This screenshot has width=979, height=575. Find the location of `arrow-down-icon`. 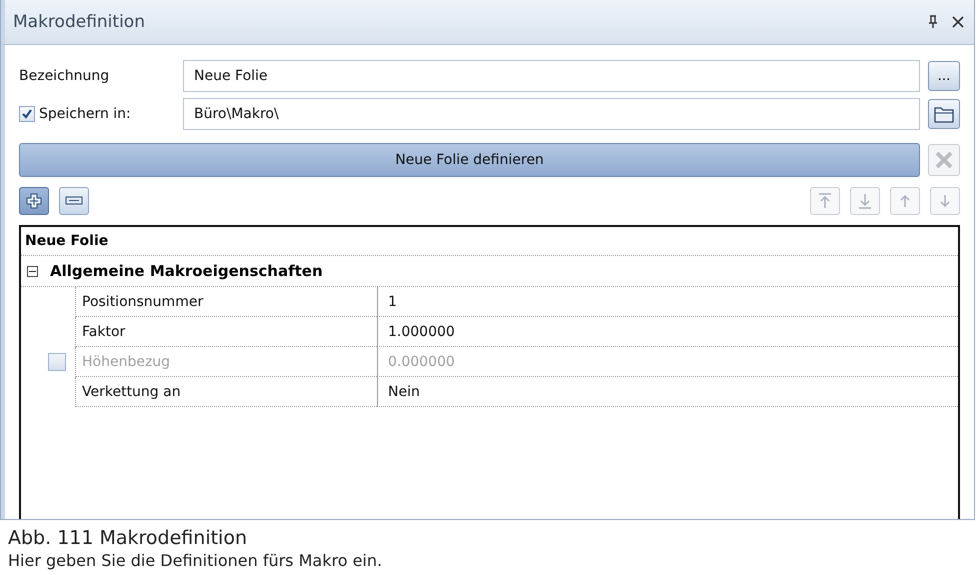

arrow-down-icon is located at coordinates (945, 201).